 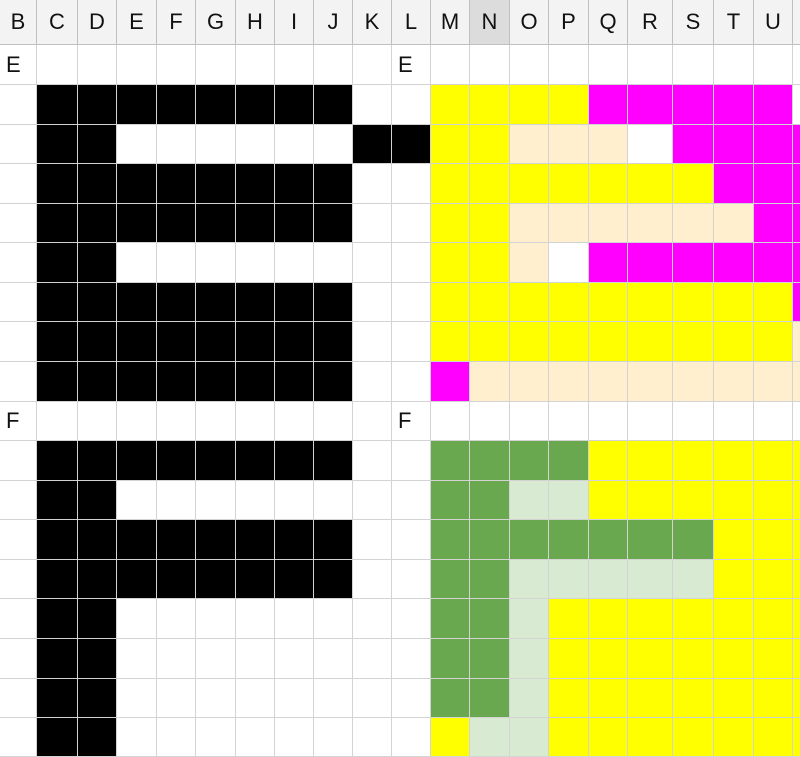 I want to click on column-header-r: R, so click(x=650, y=22).